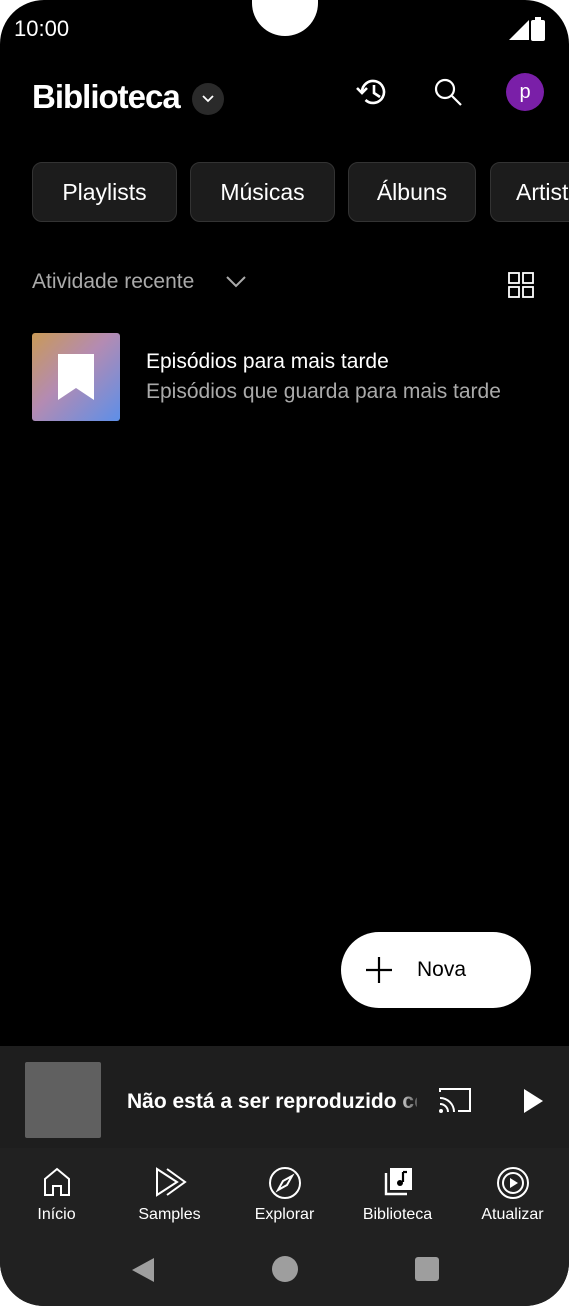  I want to click on nav-atualizar: Atualizar, so click(512, 1193).